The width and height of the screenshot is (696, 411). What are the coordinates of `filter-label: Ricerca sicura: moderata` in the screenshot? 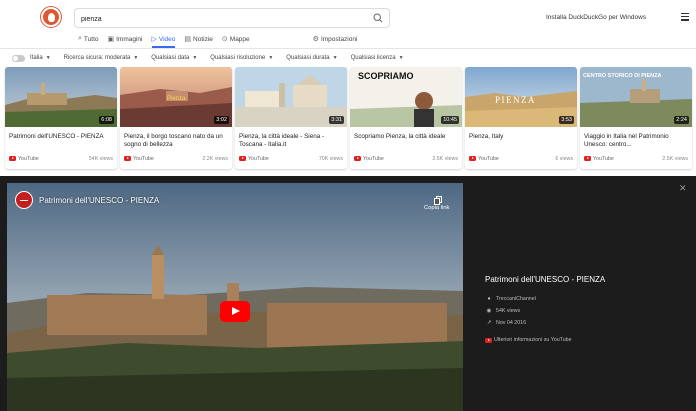 It's located at (97, 58).